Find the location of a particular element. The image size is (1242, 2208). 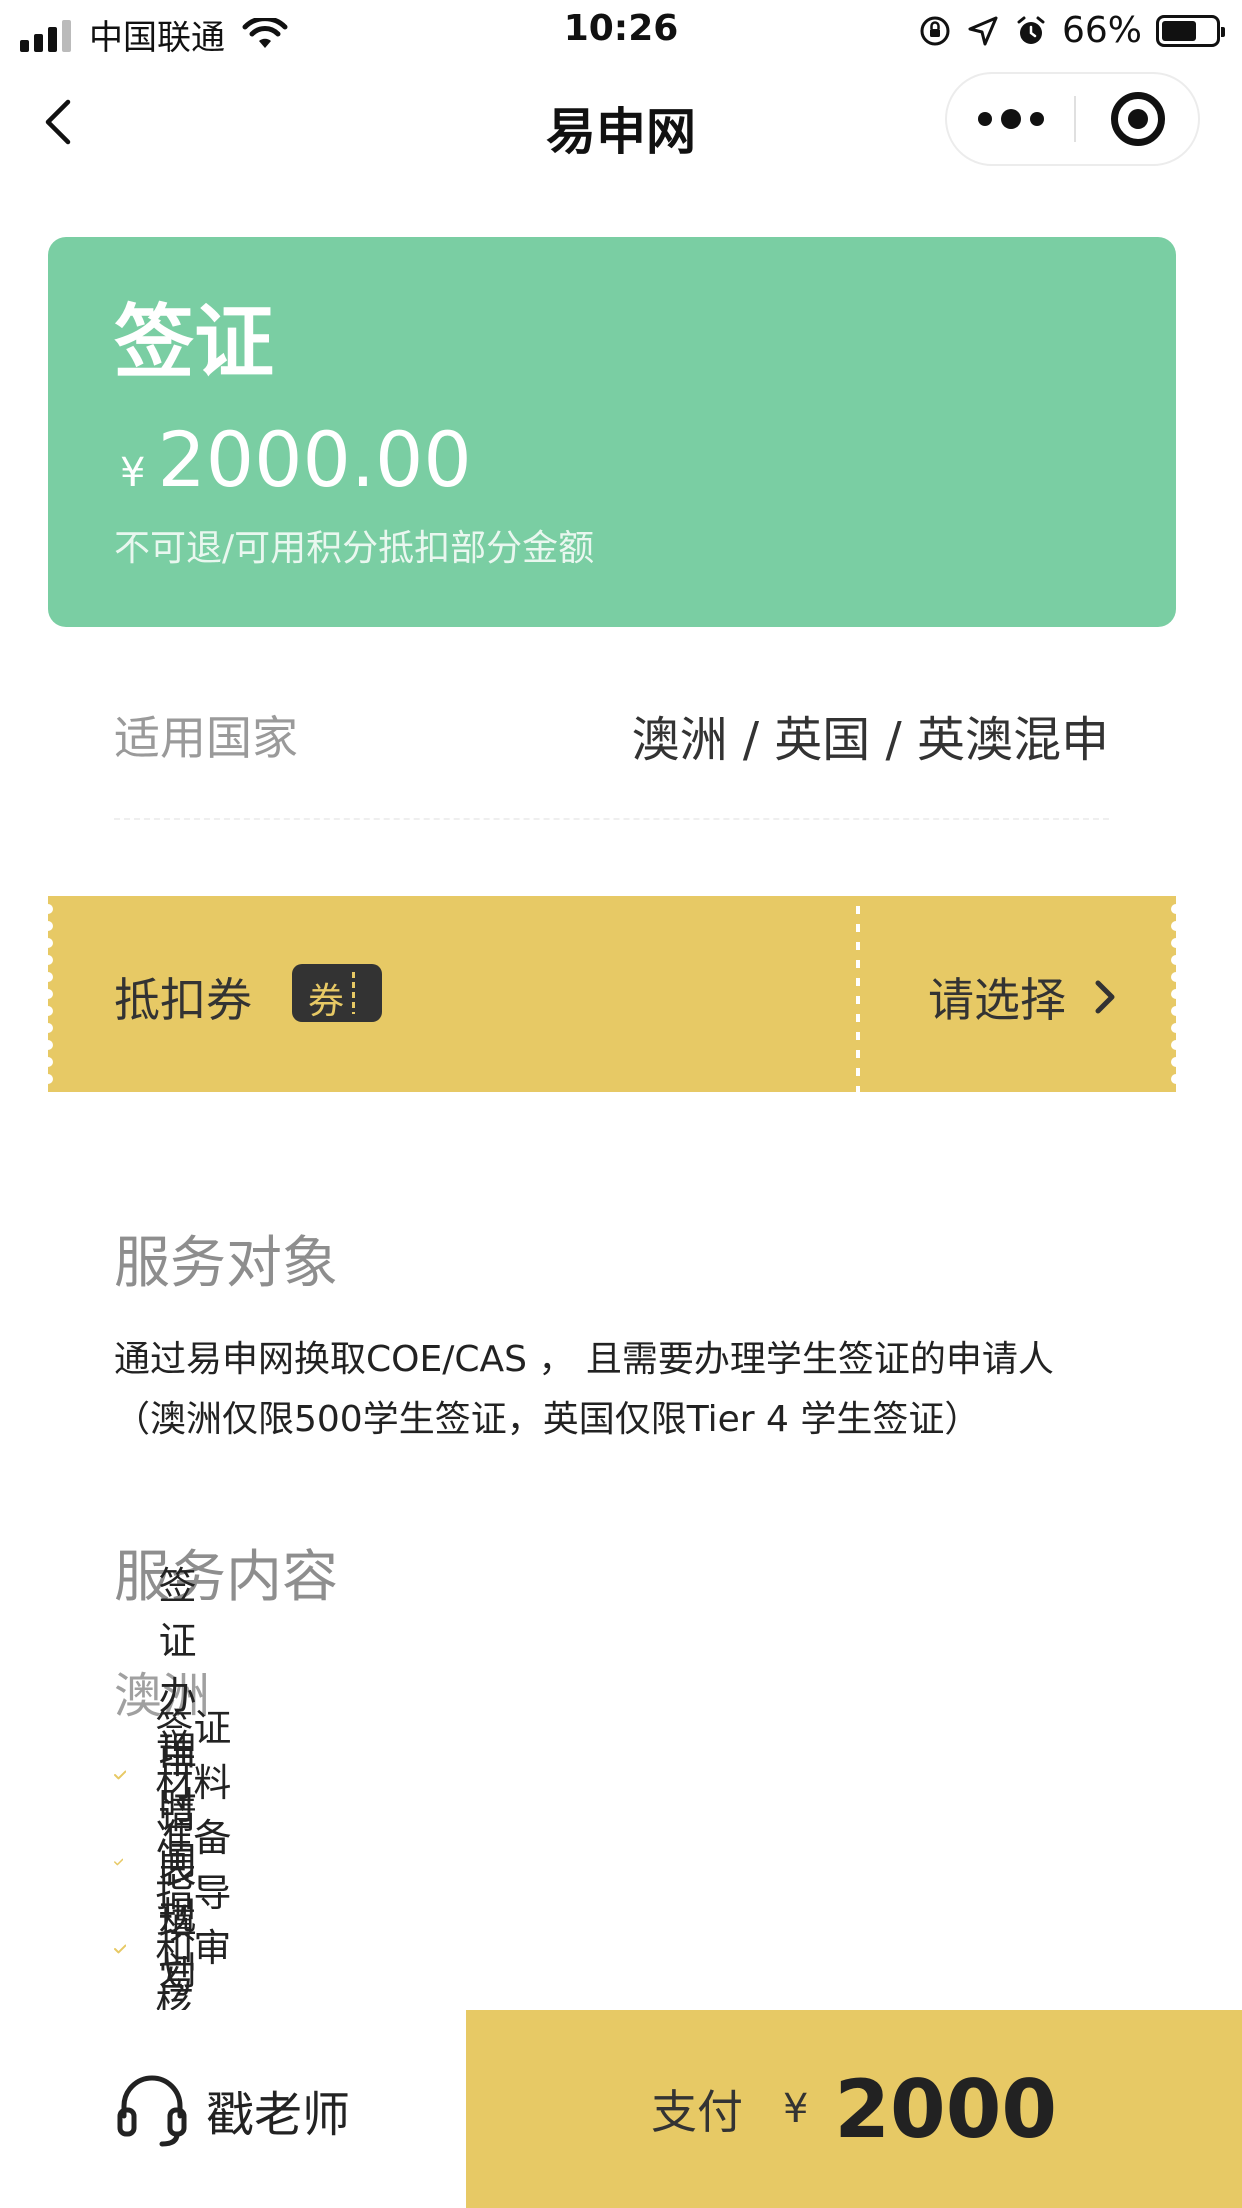

coupon-label: 抵扣券 is located at coordinates (183, 1000).